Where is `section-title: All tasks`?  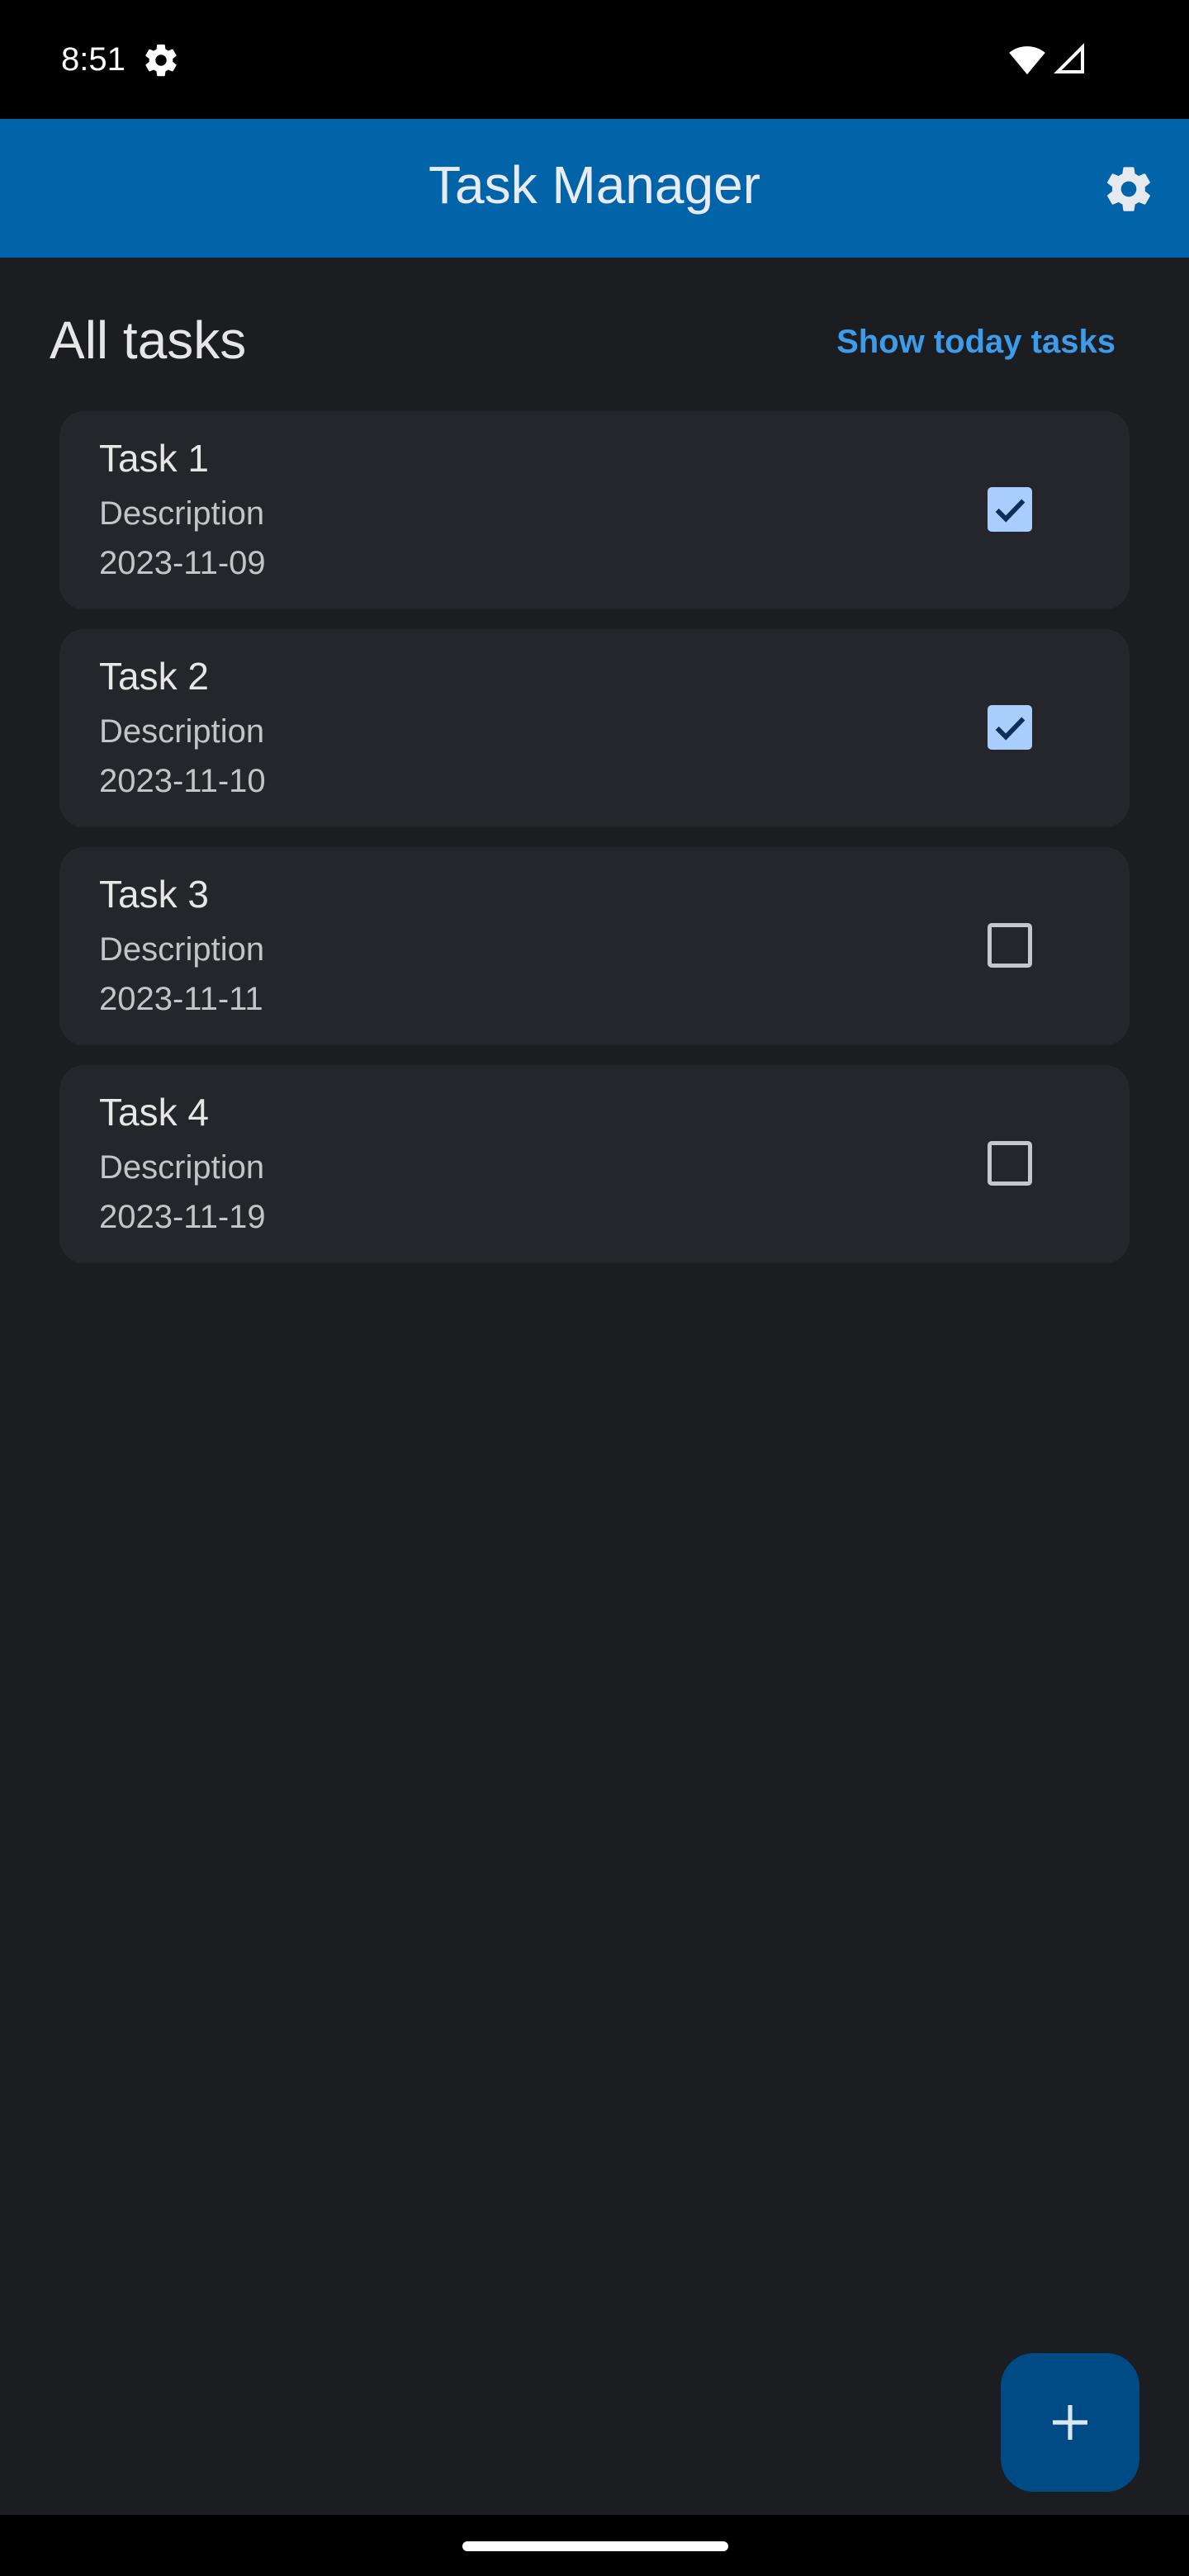 section-title: All tasks is located at coordinates (148, 340).